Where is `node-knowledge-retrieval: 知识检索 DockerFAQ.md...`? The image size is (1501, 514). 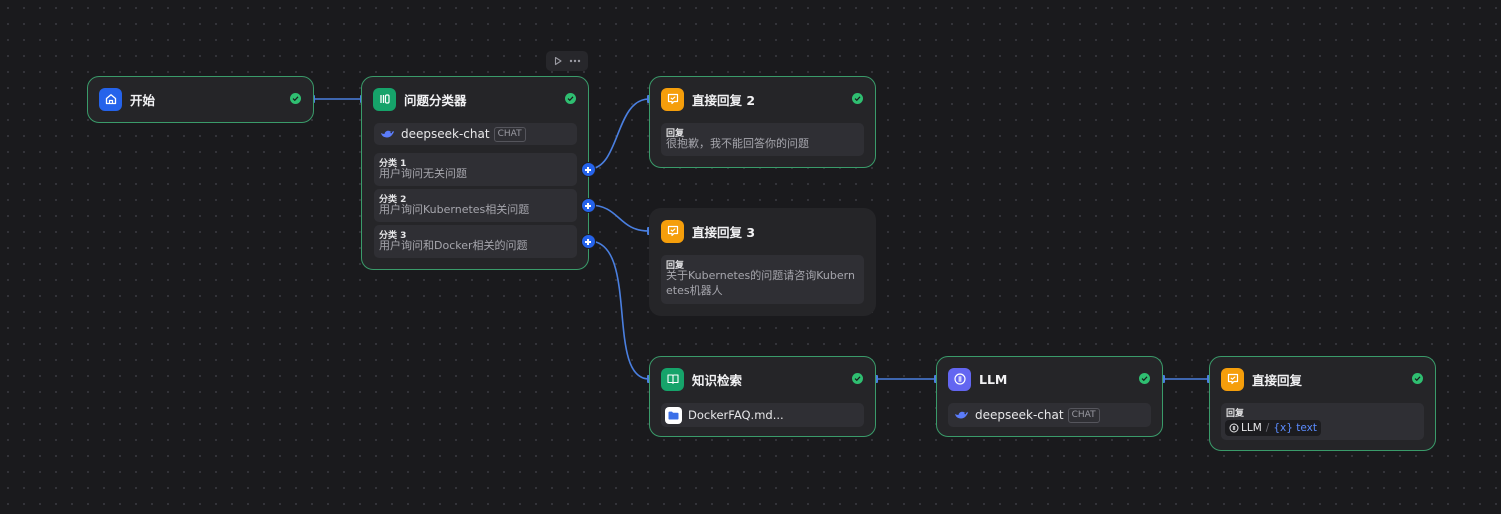
node-knowledge-retrieval: 知识检索 DockerFAQ.md... is located at coordinates (762, 396).